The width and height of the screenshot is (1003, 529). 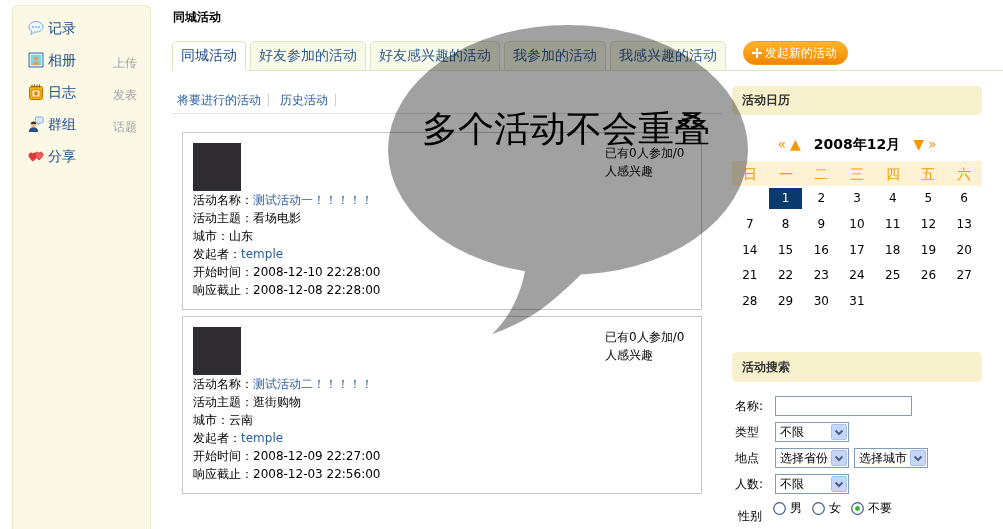 I want to click on calendar-day: 31, so click(x=857, y=302).